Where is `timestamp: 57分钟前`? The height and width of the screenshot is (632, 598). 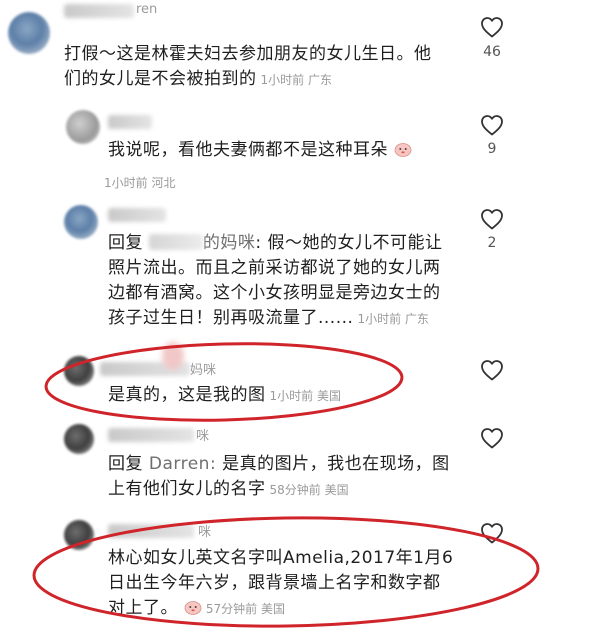 timestamp: 57分钟前 is located at coordinates (231, 609).